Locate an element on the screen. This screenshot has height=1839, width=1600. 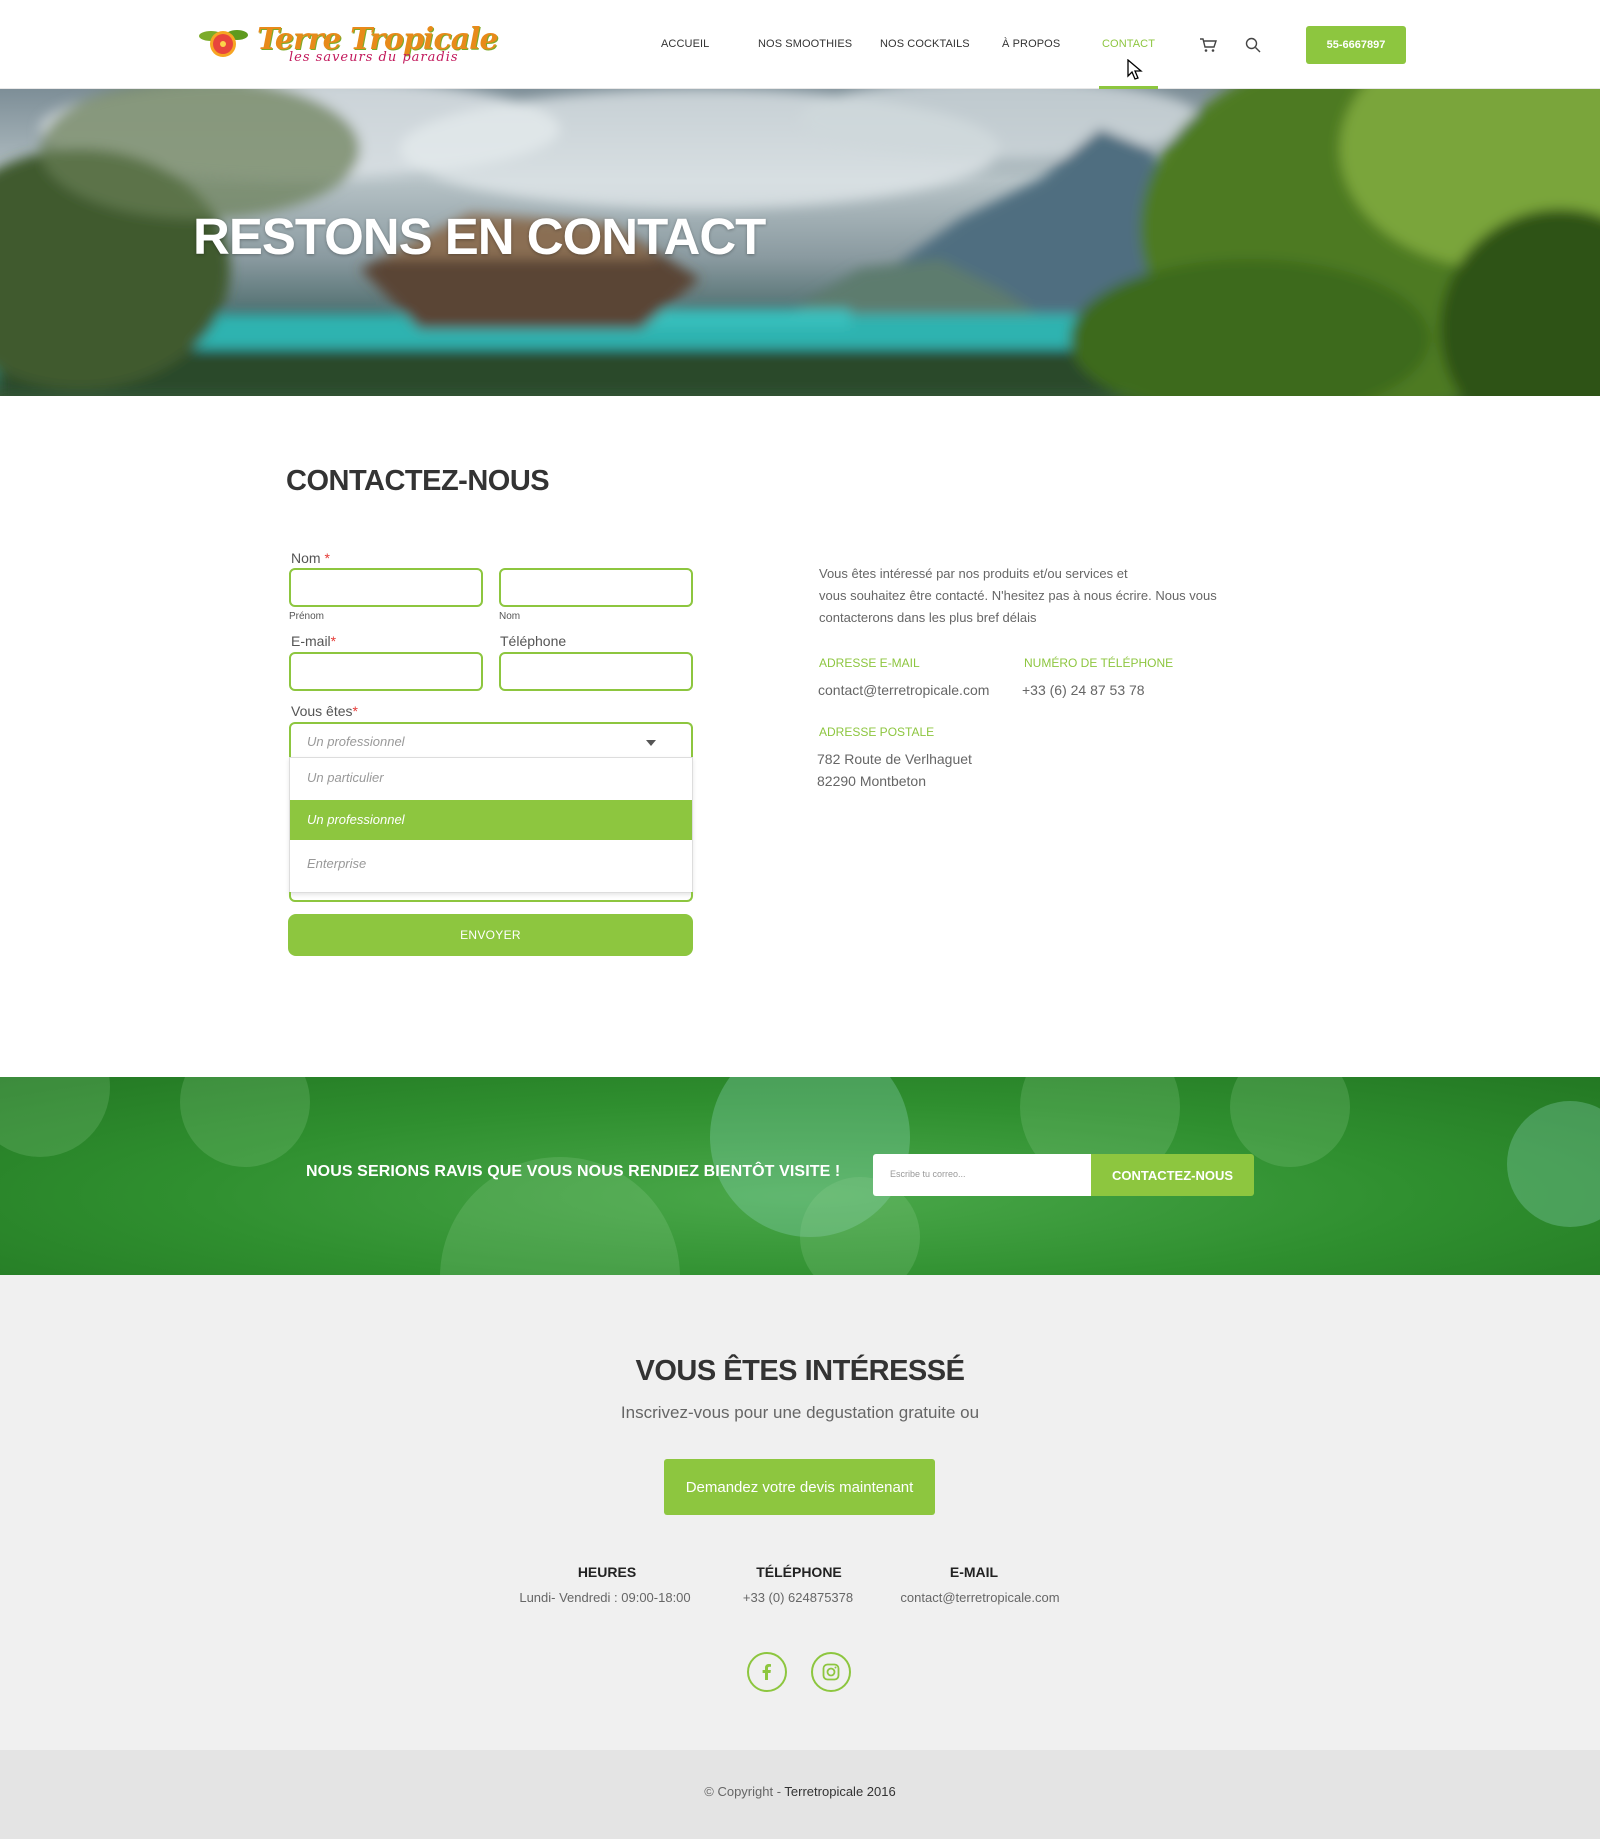
site-footer: © Copyright - Terretropicale 2016 is located at coordinates (800, 1794).